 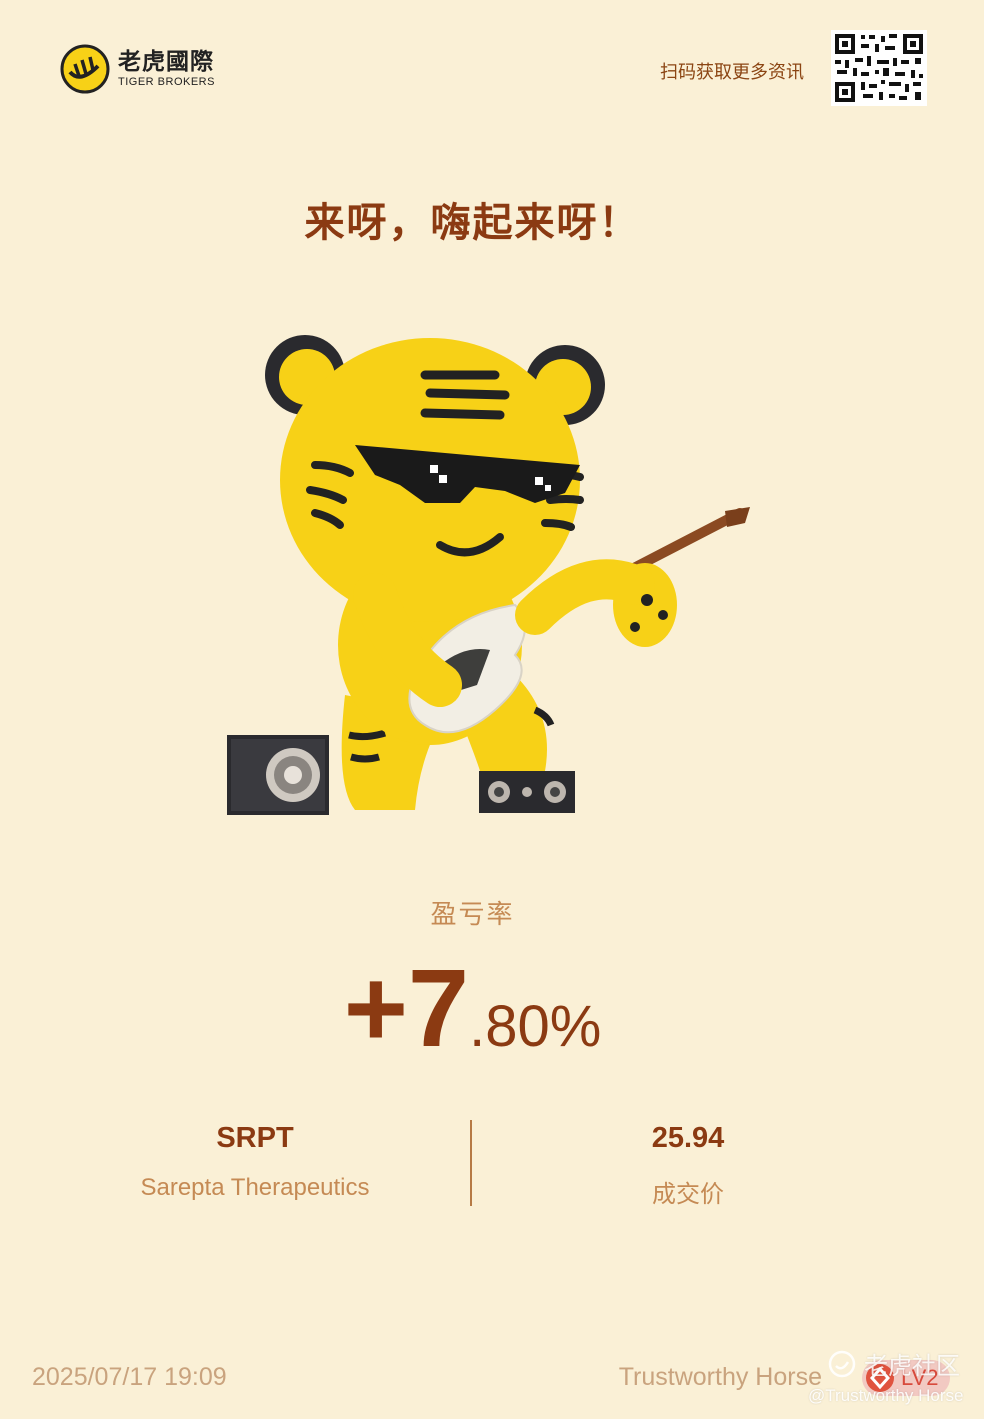 What do you see at coordinates (166, 62) in the screenshot?
I see `brand-name-cn: 老虎國際` at bounding box center [166, 62].